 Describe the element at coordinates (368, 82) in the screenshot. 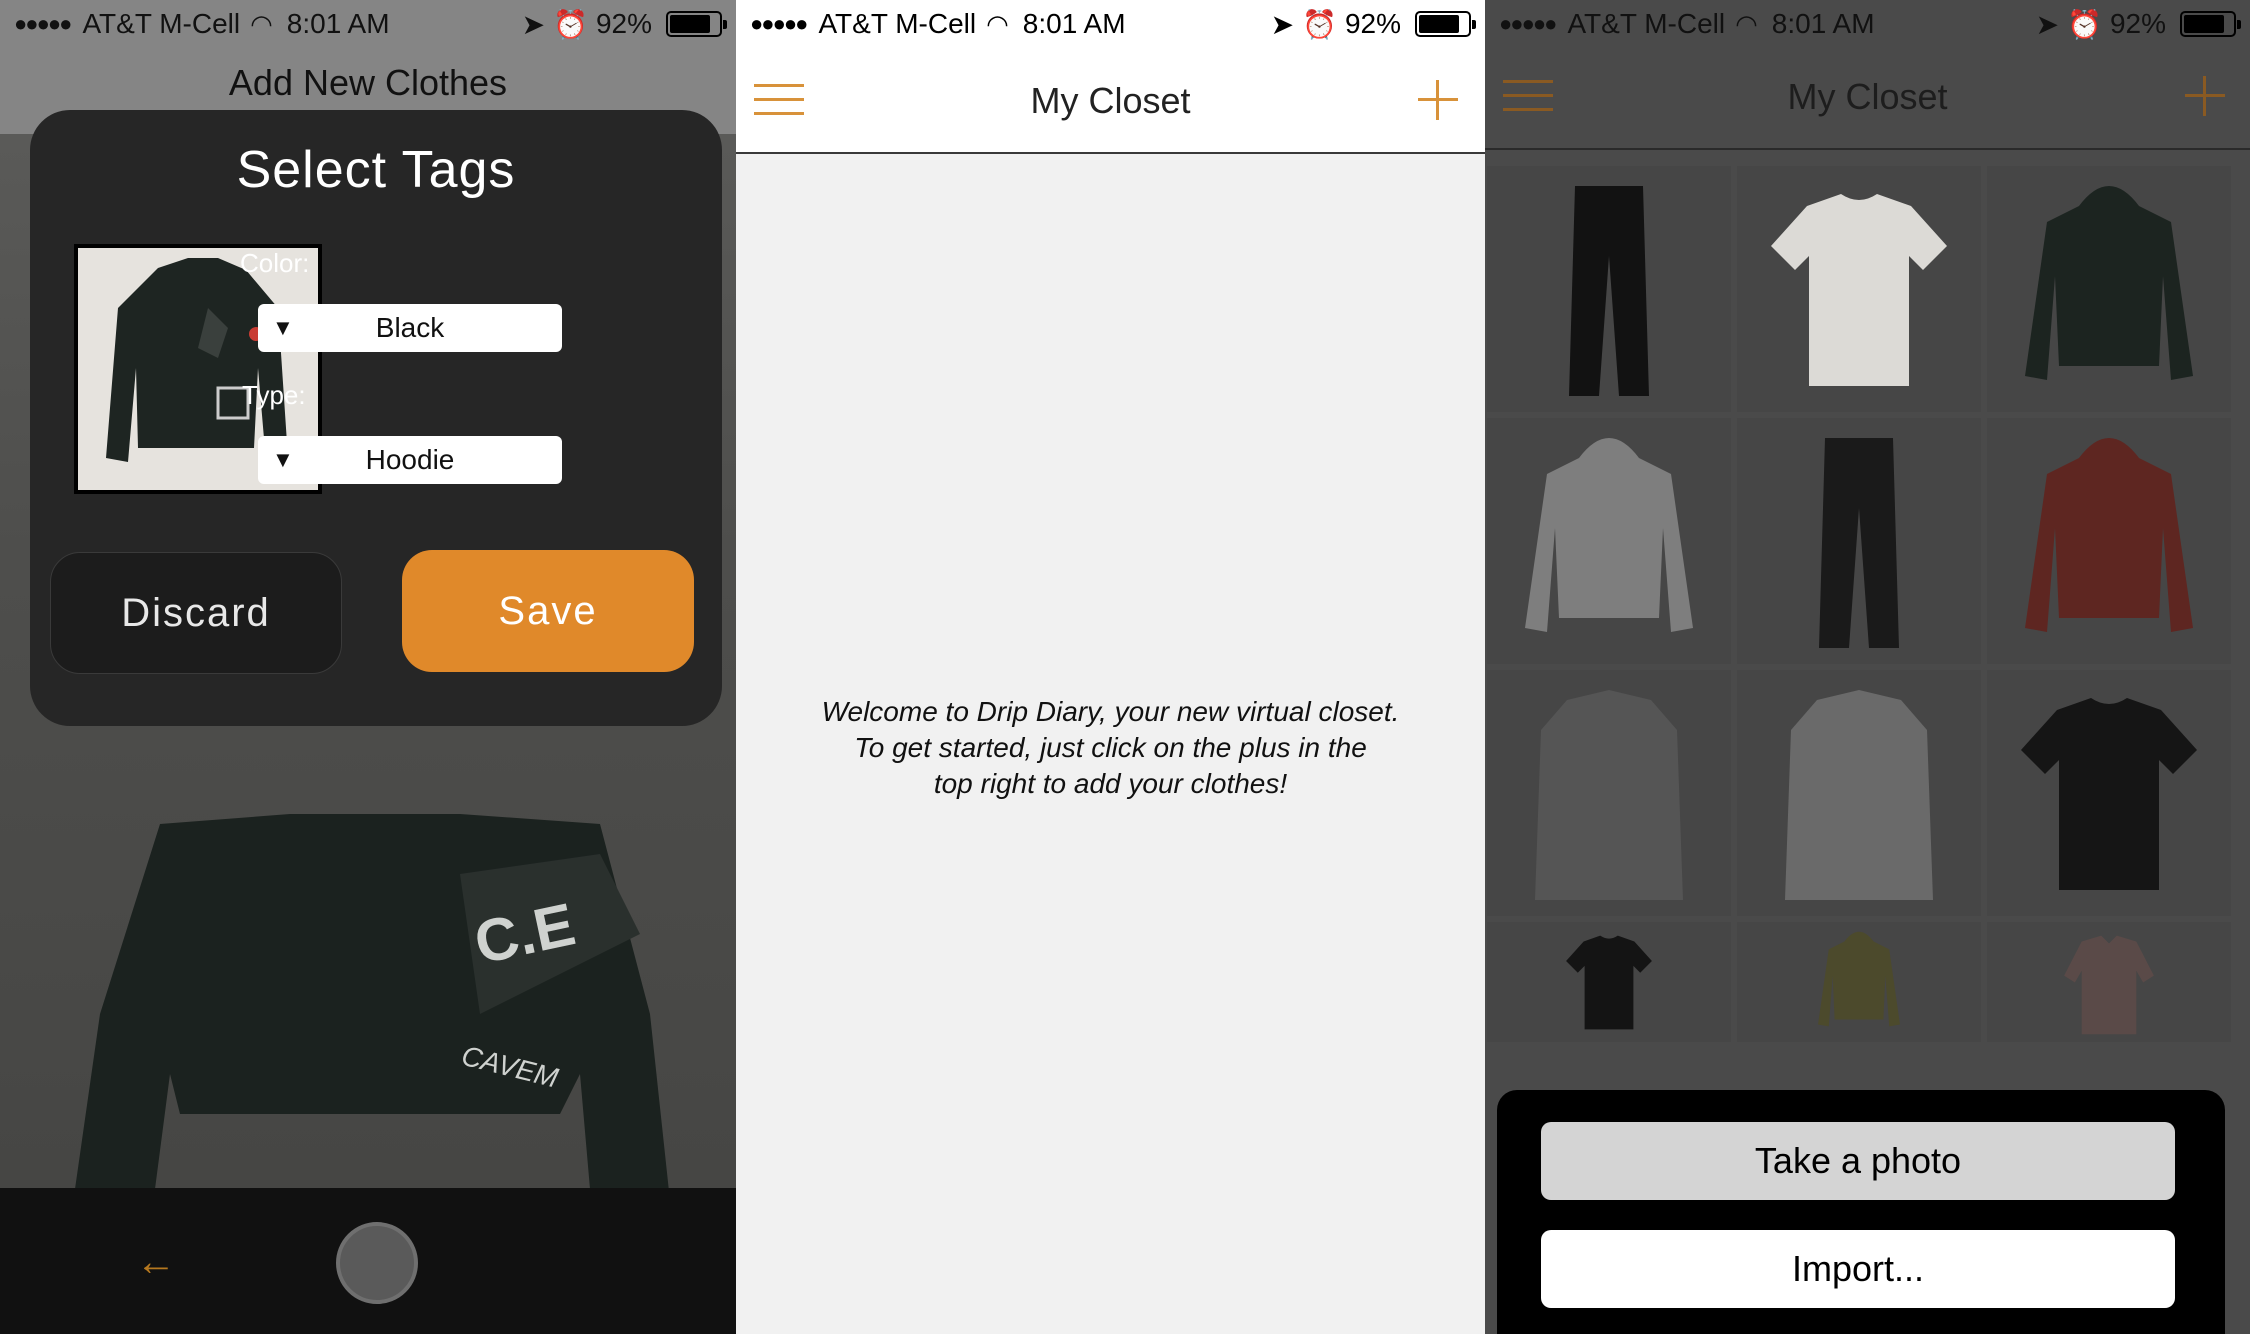

I see `page-title: Add New Clothes` at that location.